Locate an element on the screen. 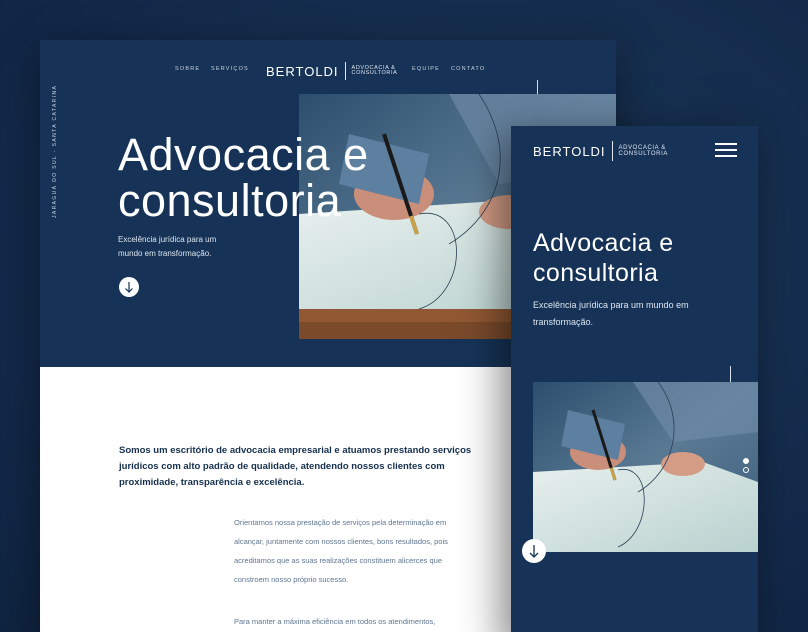  hero-subtitle-line2: mundo em transformação. is located at coordinates (165, 253).